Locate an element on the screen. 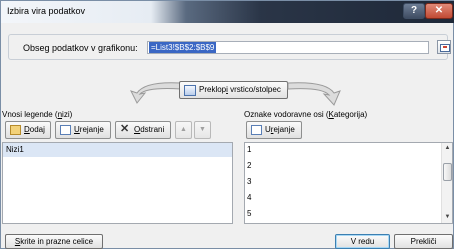  list-item: 1 is located at coordinates (248, 151).